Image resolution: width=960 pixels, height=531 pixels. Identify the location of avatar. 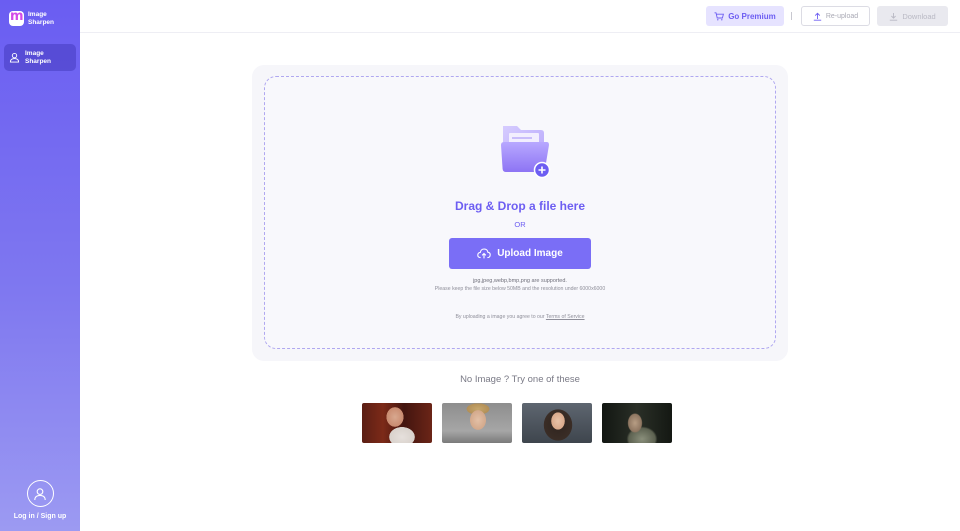
(40, 493).